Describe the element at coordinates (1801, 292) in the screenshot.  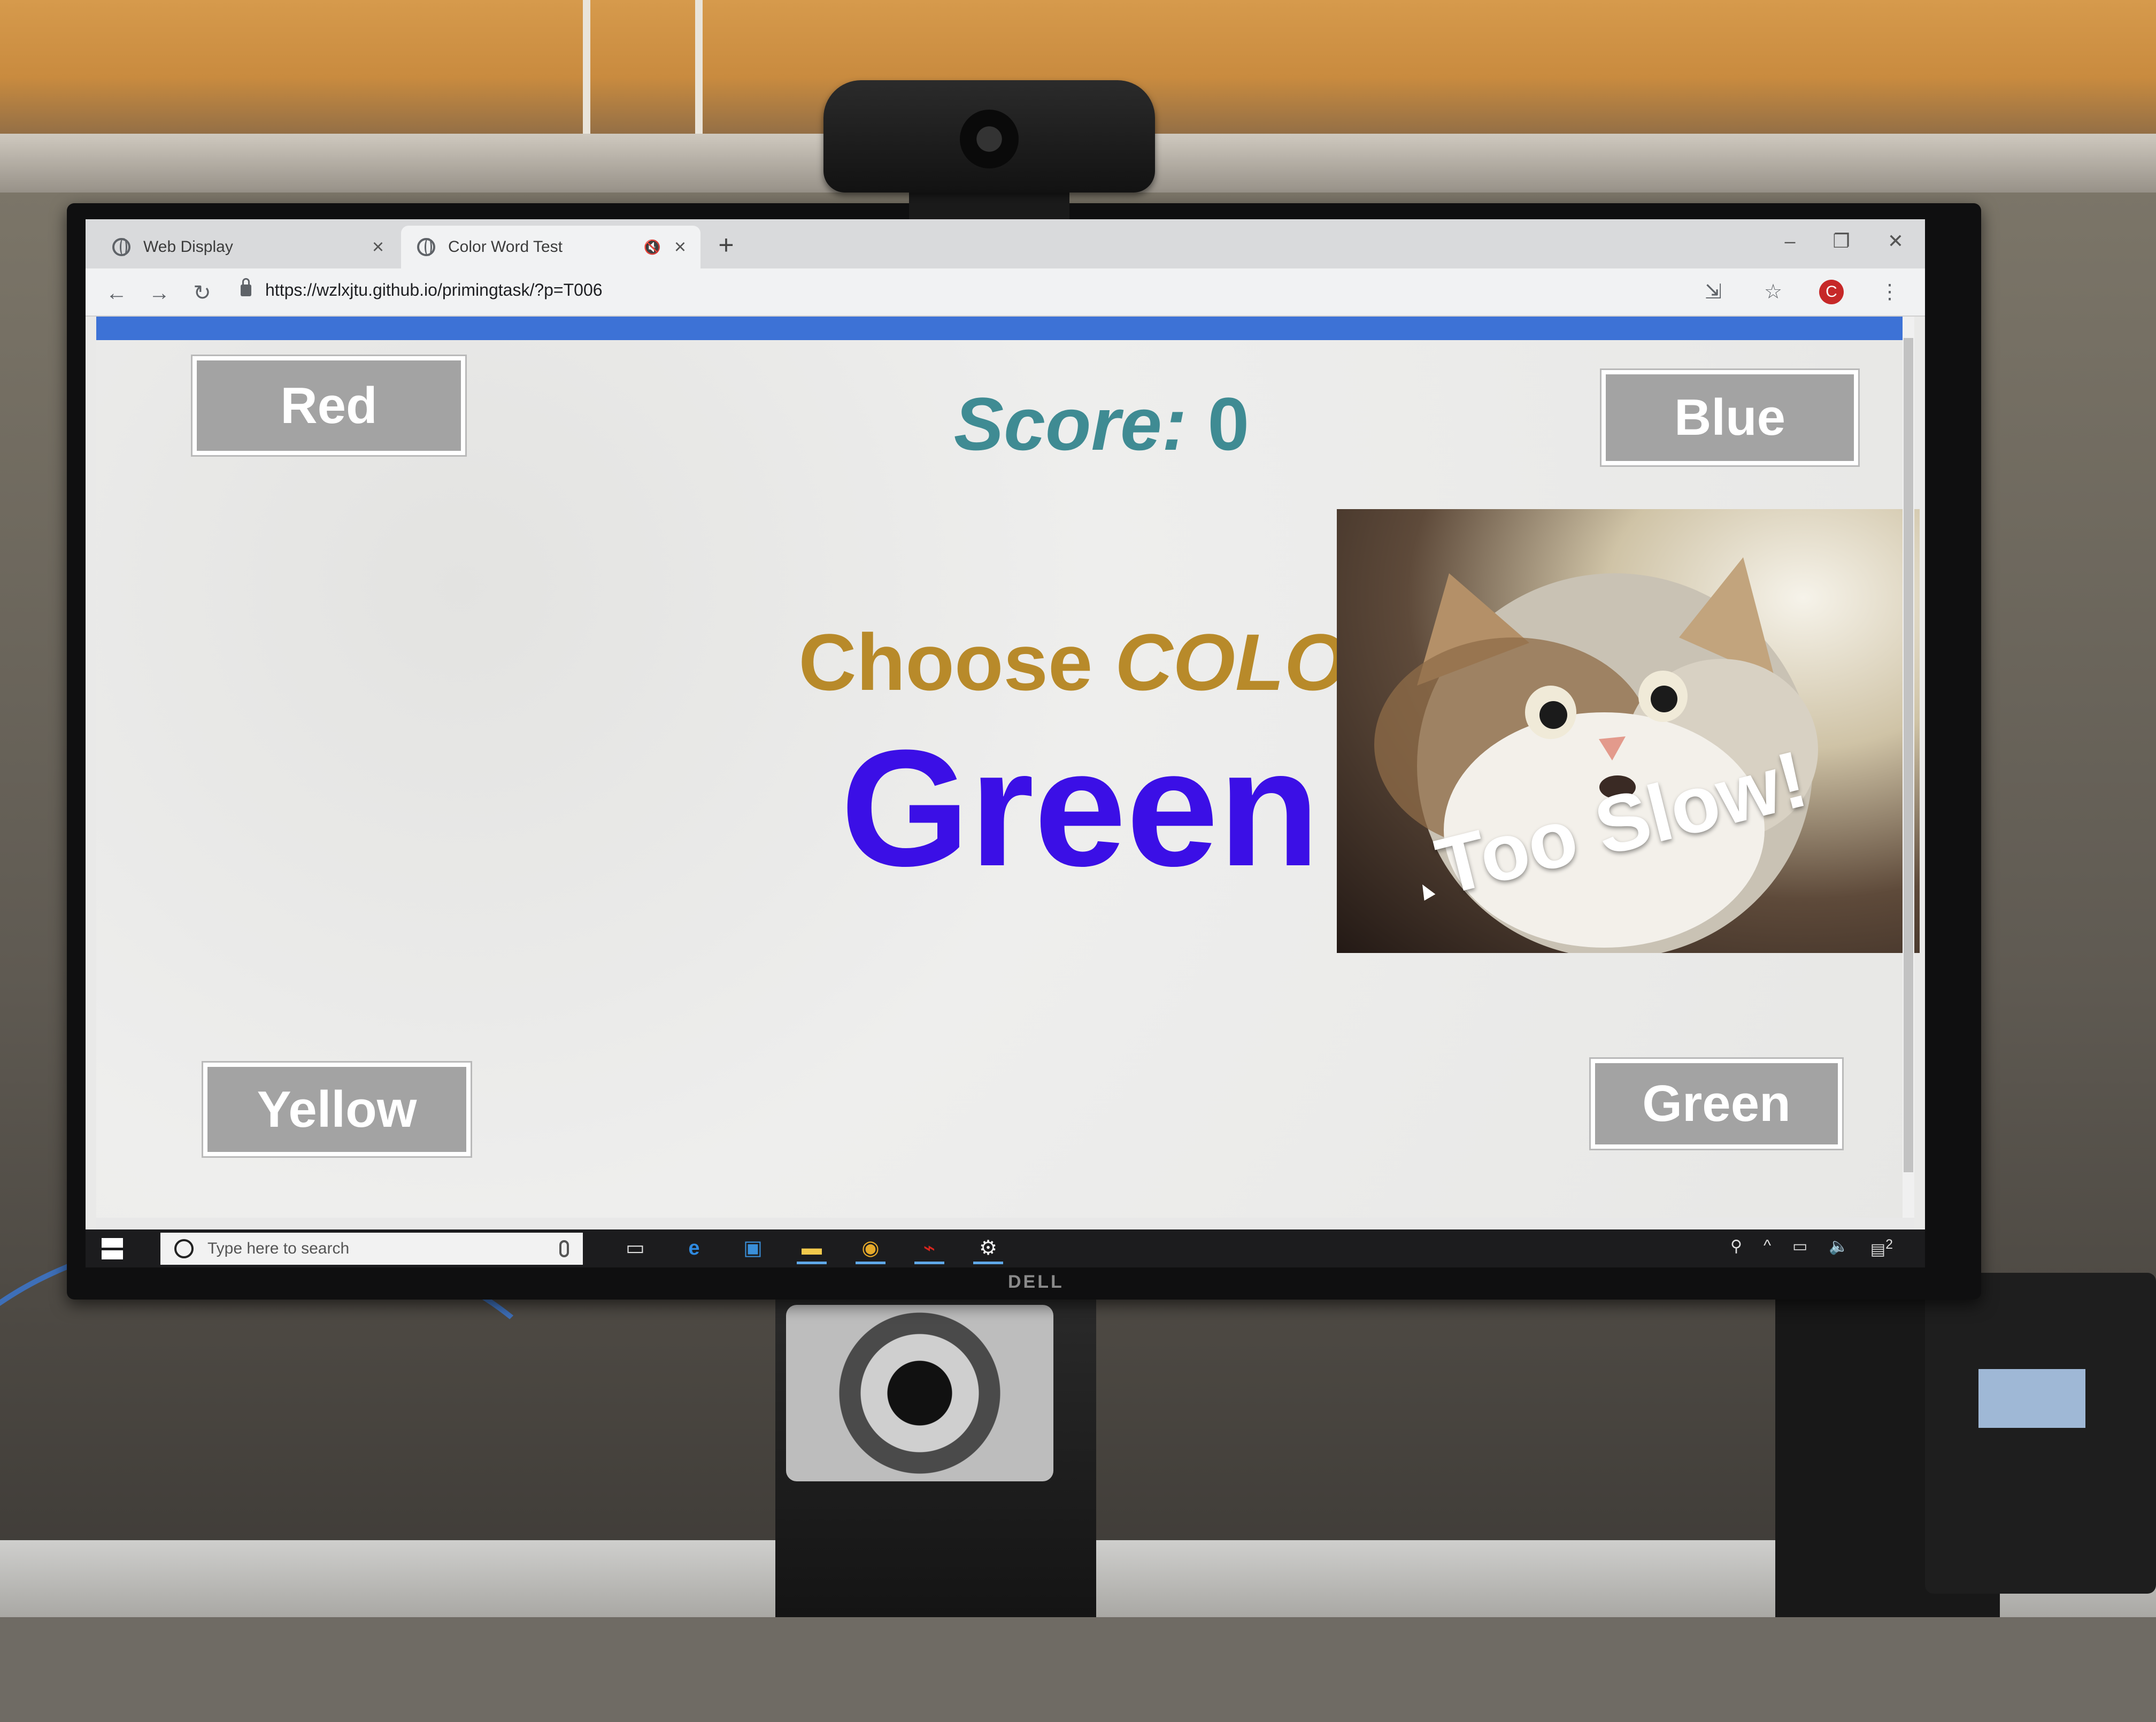
I see `toolbar-actions: ⇲ ☆ C ⋮` at that location.